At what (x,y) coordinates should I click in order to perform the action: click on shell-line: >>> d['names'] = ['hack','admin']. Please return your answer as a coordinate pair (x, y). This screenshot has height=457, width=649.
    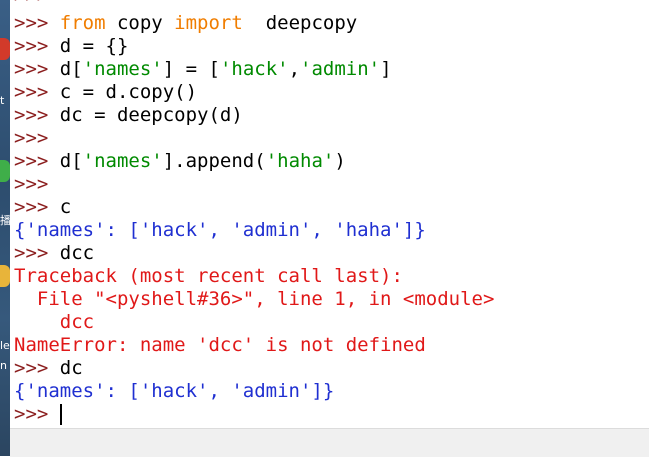
    Looking at the image, I should click on (203, 69).